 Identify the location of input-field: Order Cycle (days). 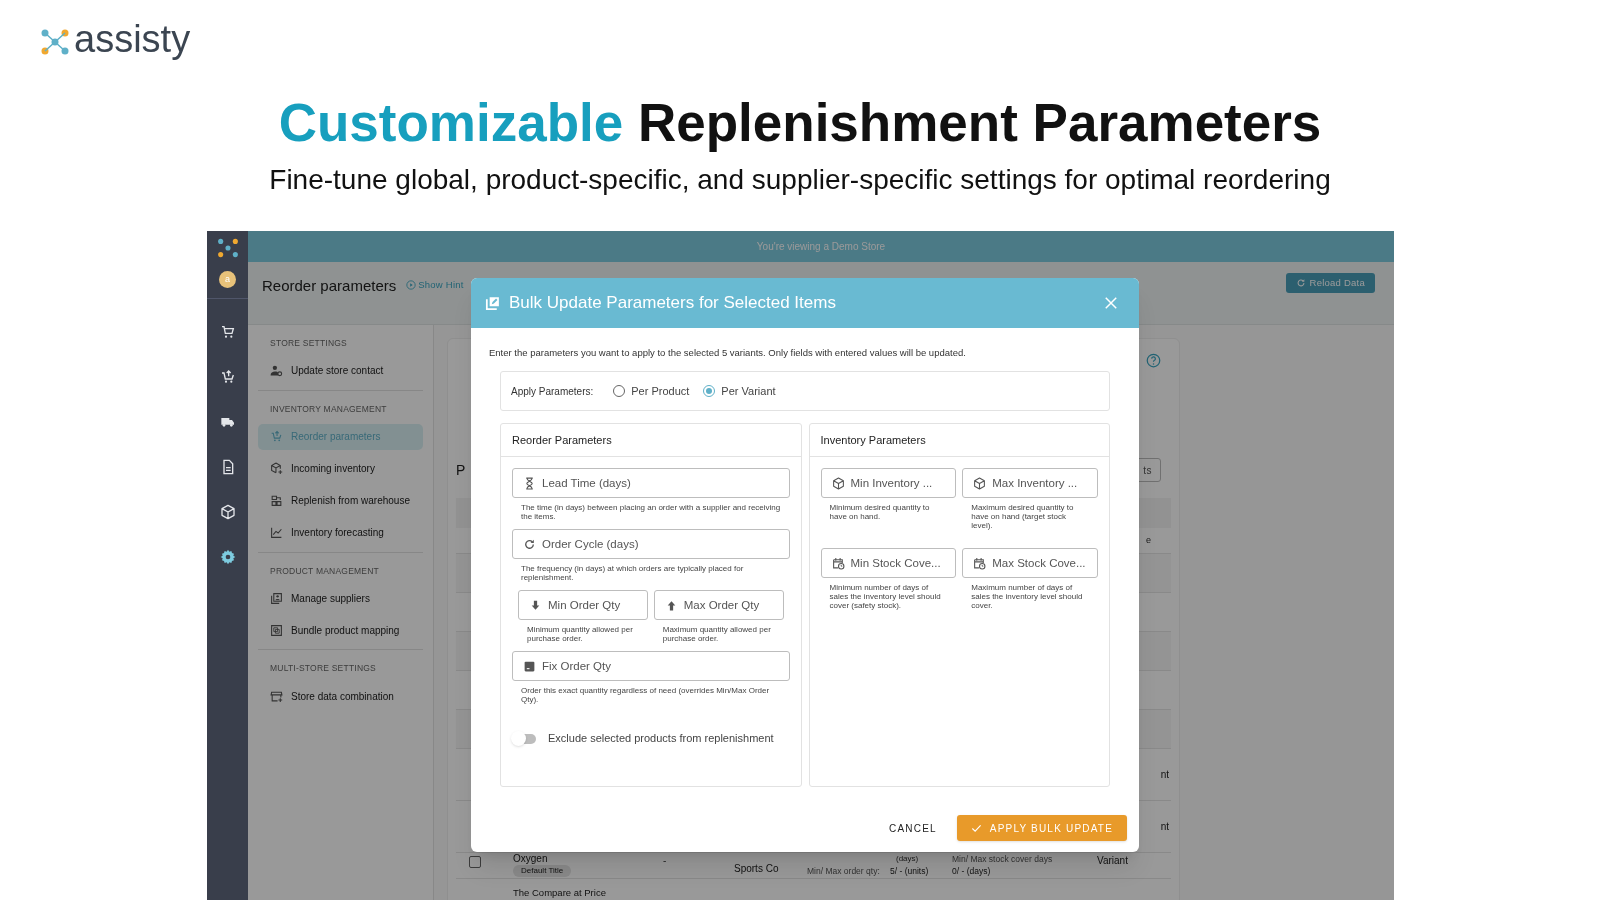
(651, 544).